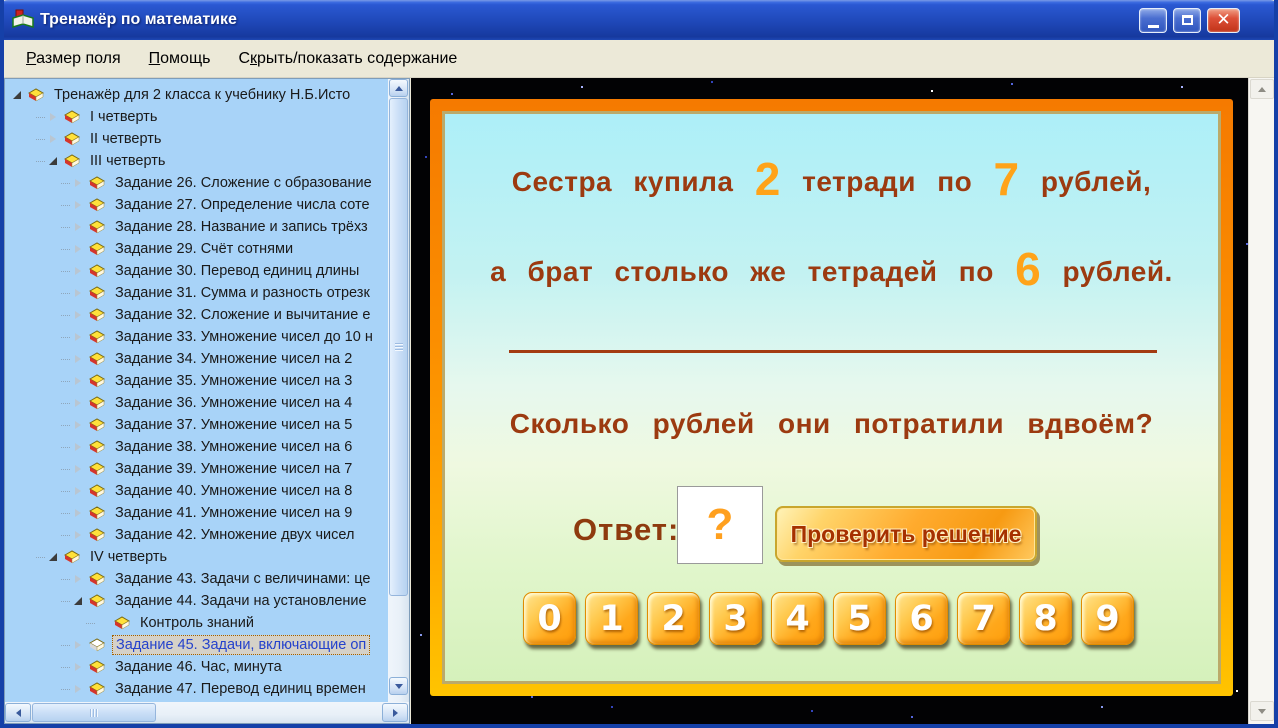  I want to click on maximize-button, so click(1187, 20).